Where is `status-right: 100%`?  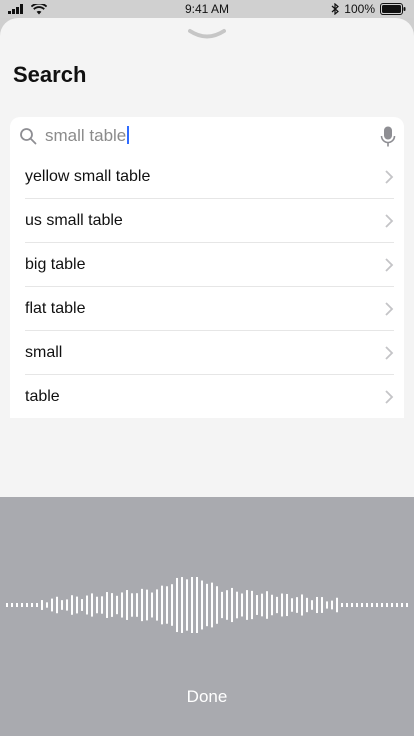
status-right: 100% is located at coordinates (368, 9).